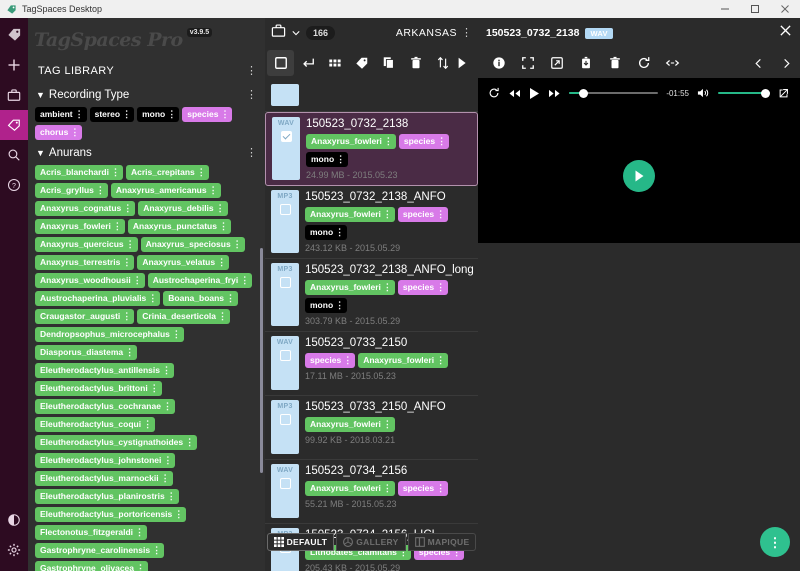 The width and height of the screenshot is (800, 571). Describe the element at coordinates (494, 93) in the screenshot. I see `loop-icon` at that location.